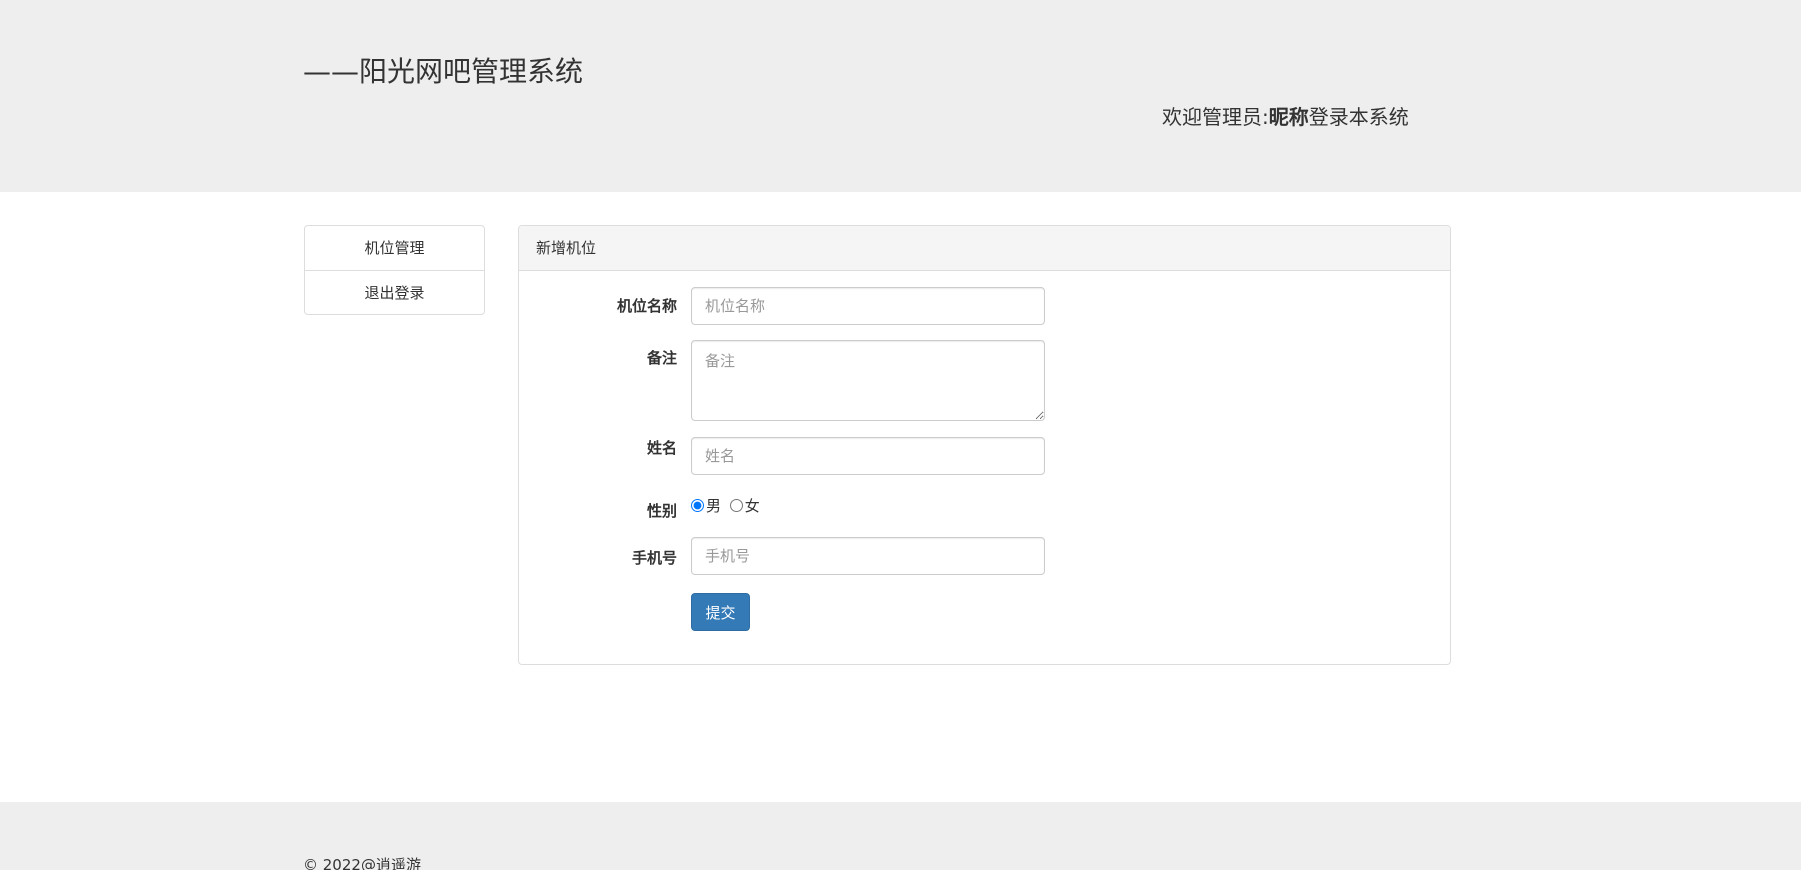 This screenshot has height=870, width=1801. I want to click on phone-input, so click(868, 556).